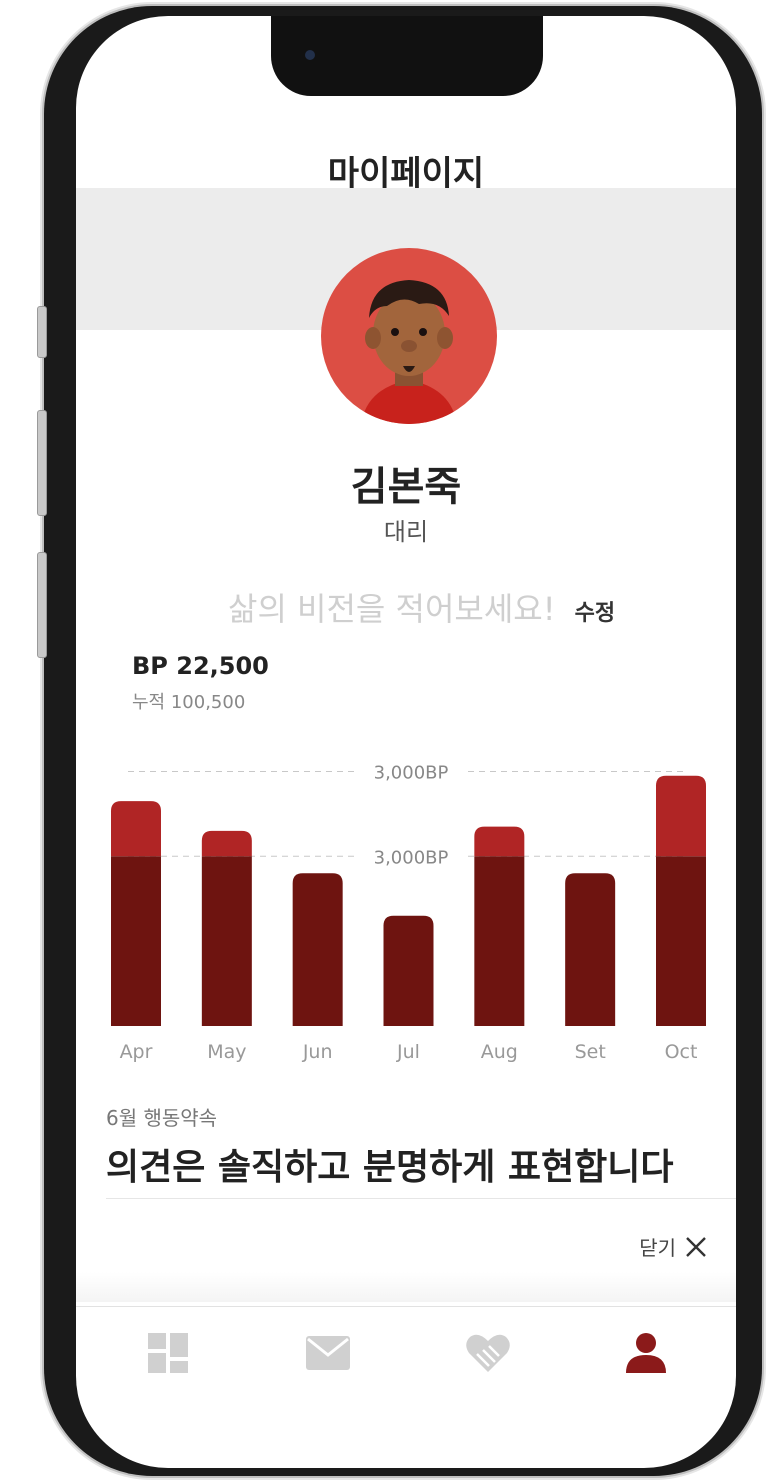 The width and height of the screenshot is (770, 1484). What do you see at coordinates (392, 609) in the screenshot?
I see `vision-input: 삶의 비전을 적어보세요!` at bounding box center [392, 609].